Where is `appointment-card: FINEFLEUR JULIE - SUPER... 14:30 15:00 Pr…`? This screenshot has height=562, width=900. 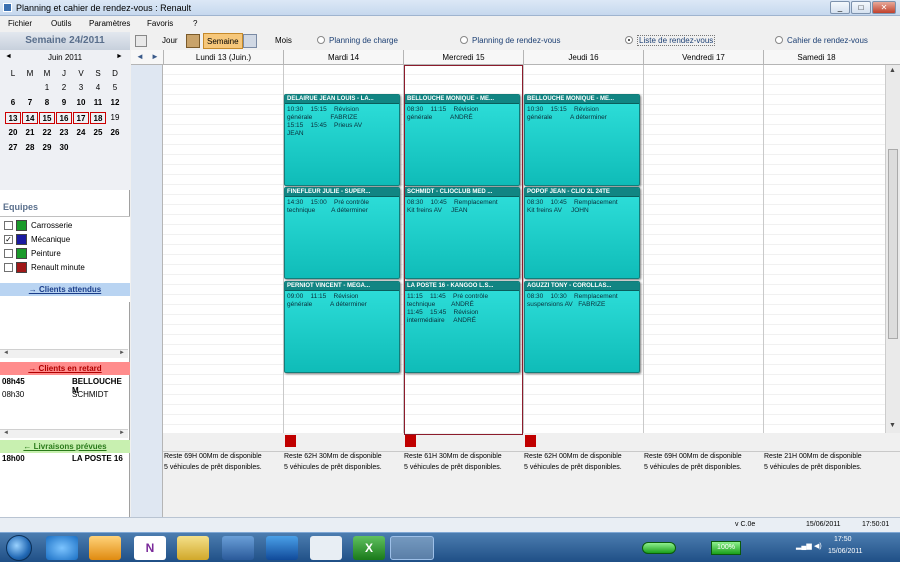 appointment-card: FINEFLEUR JULIE - SUPER... 14:30 15:00 Pr… is located at coordinates (342, 233).